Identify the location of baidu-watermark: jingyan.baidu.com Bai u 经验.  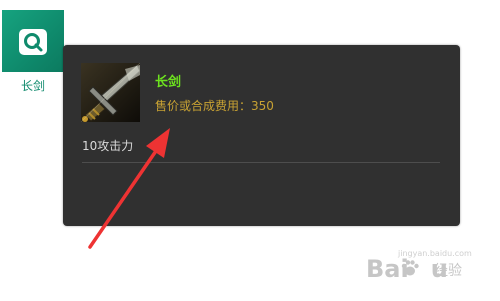
(421, 267).